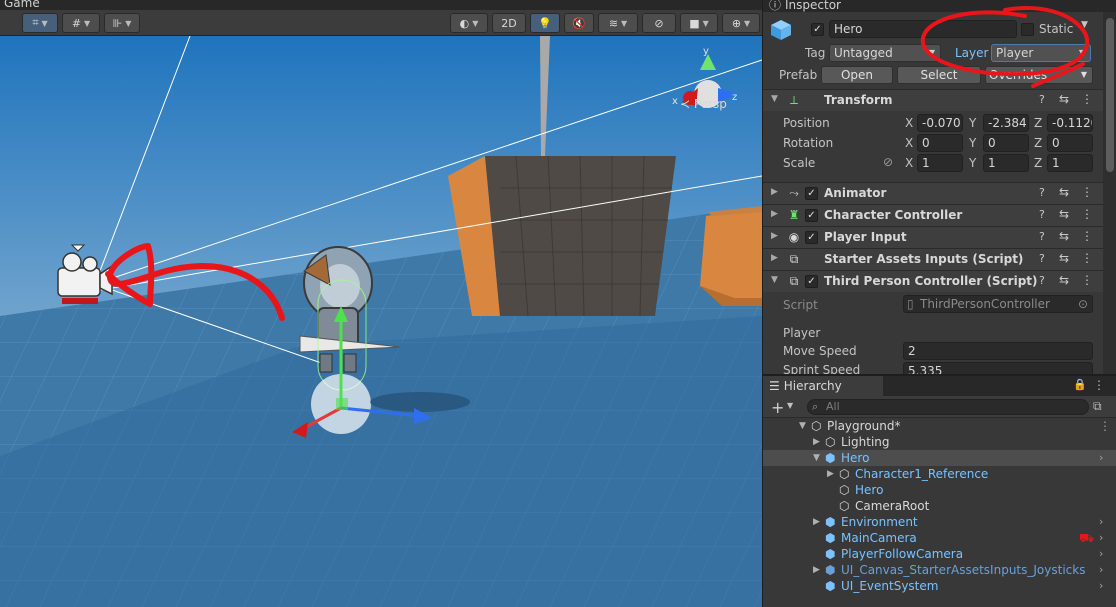 The width and height of the screenshot is (1116, 607). Describe the element at coordinates (1006, 163) in the screenshot. I see `scale-y-field: 1` at that location.